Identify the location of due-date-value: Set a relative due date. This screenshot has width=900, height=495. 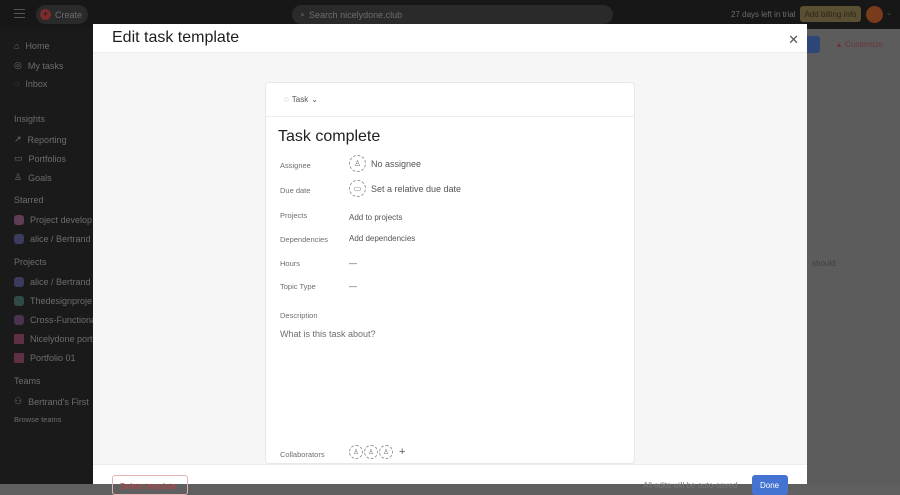
(416, 188).